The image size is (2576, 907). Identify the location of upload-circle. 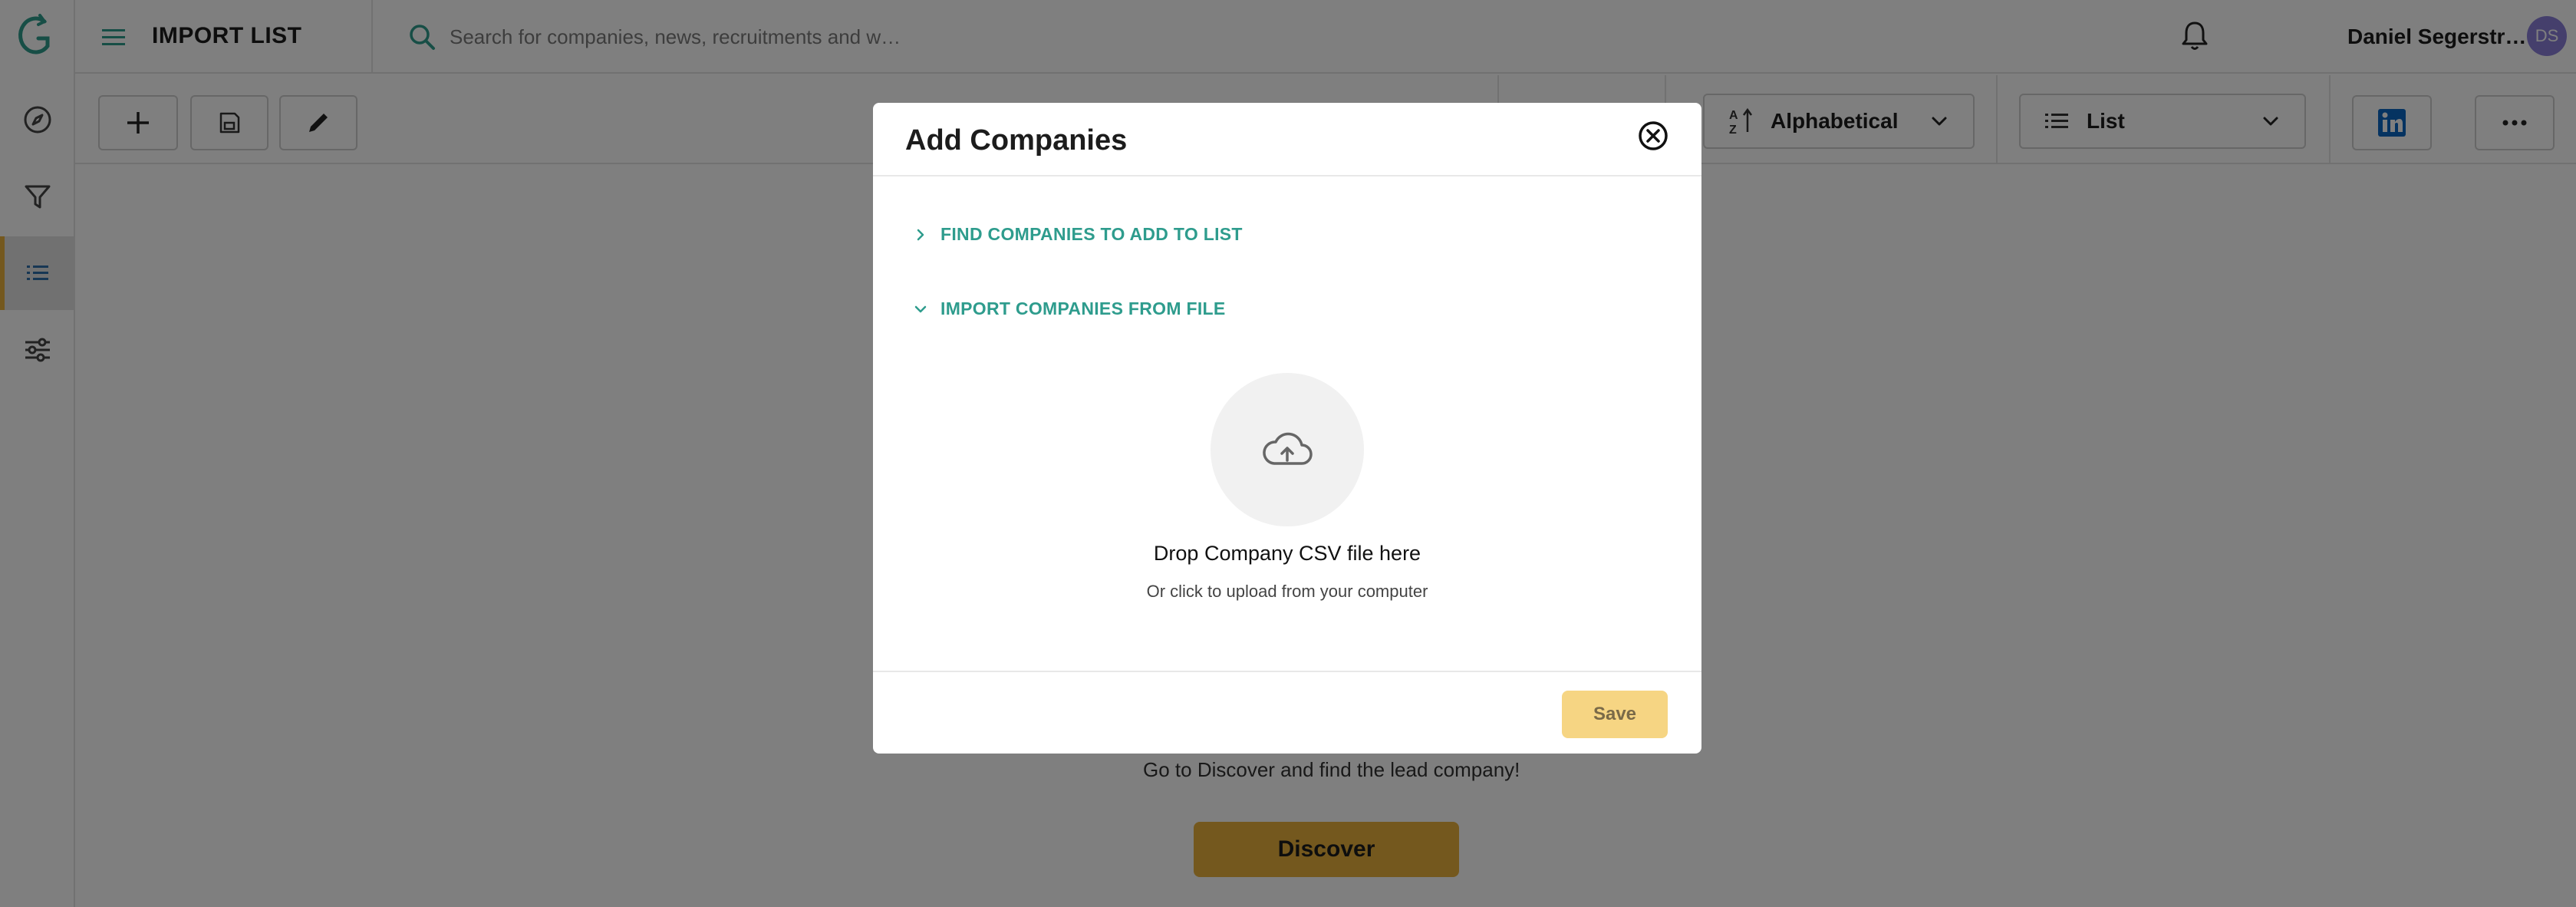
(1287, 449).